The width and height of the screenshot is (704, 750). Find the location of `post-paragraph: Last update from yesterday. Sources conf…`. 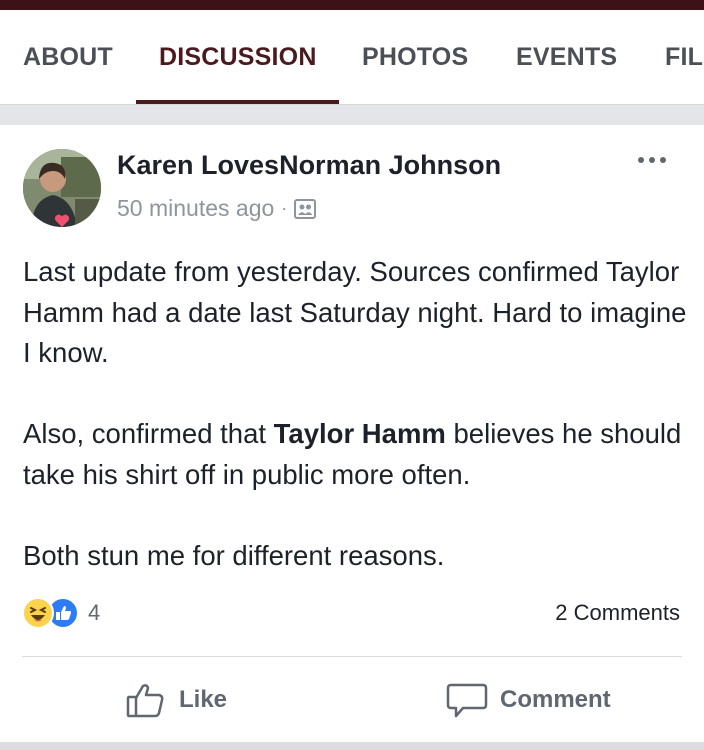

post-paragraph: Last update from yesterday. Sources conf… is located at coordinates (355, 312).